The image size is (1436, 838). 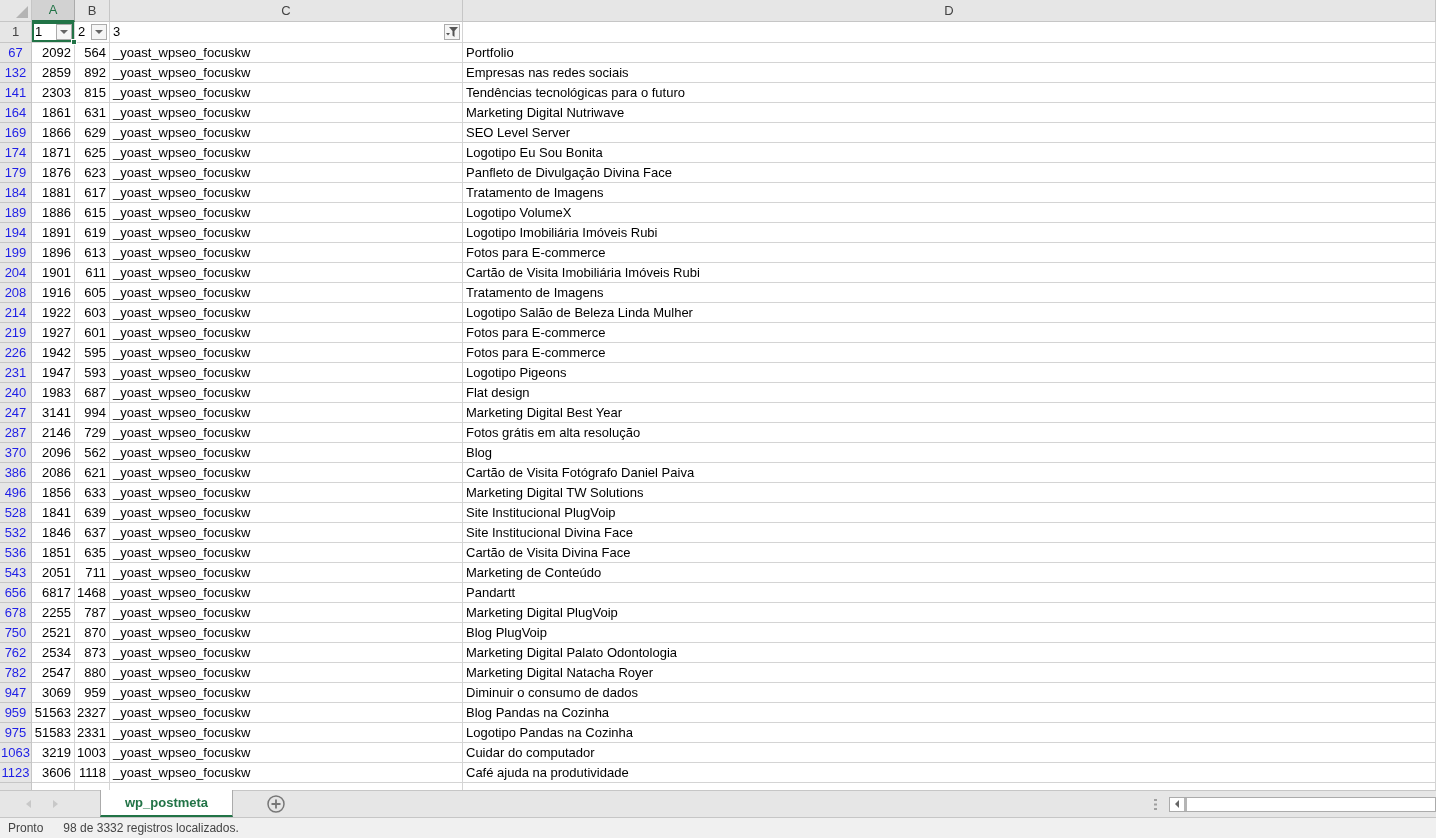 What do you see at coordinates (53, 753) in the screenshot?
I see `table-cell: 3219` at bounding box center [53, 753].